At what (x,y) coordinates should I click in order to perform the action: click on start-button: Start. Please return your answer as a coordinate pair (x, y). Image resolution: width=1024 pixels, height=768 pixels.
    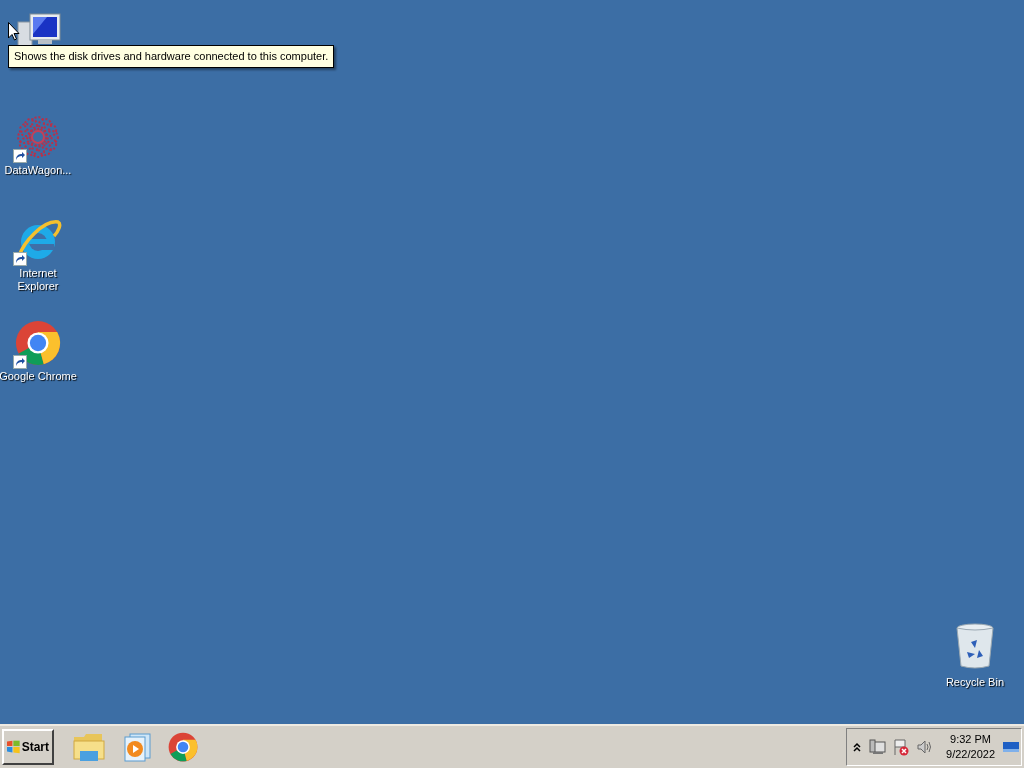
    Looking at the image, I should click on (28, 747).